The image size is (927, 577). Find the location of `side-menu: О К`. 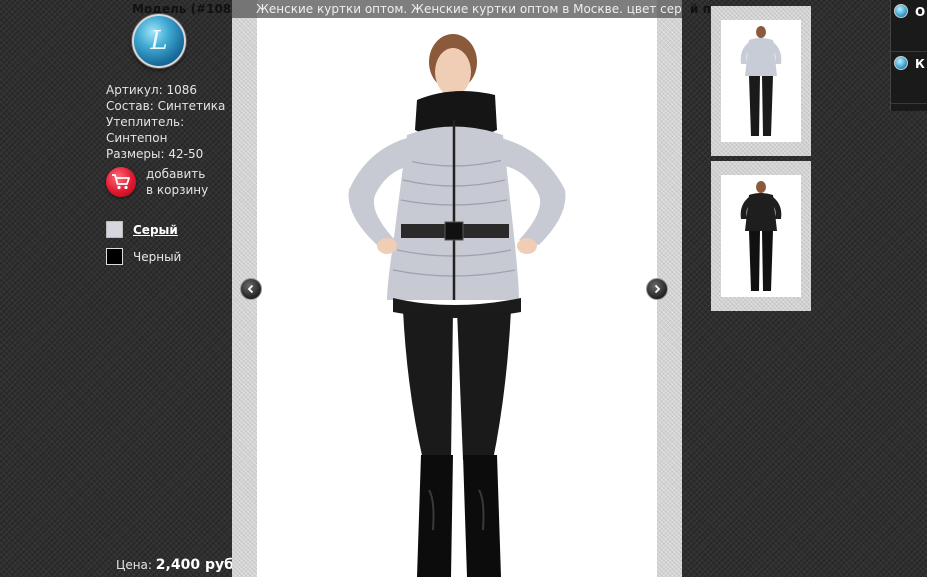

side-menu: О К is located at coordinates (908, 55).